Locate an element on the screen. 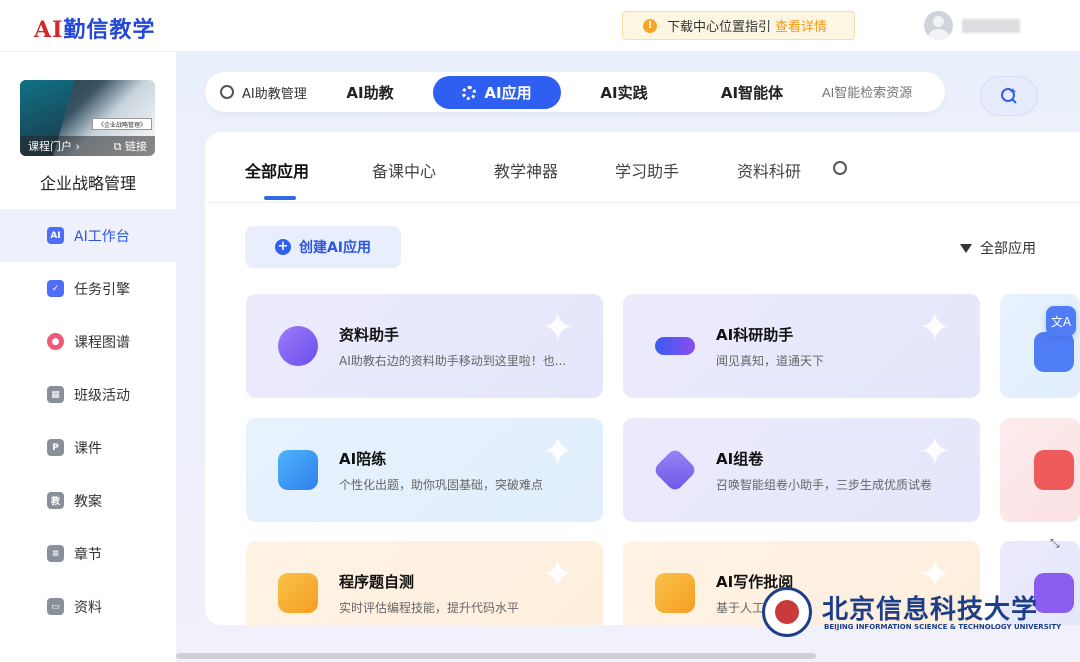 Image resolution: width=1080 pixels, height=662 pixels. subtab-study-helper: 学习助手 is located at coordinates (647, 170).